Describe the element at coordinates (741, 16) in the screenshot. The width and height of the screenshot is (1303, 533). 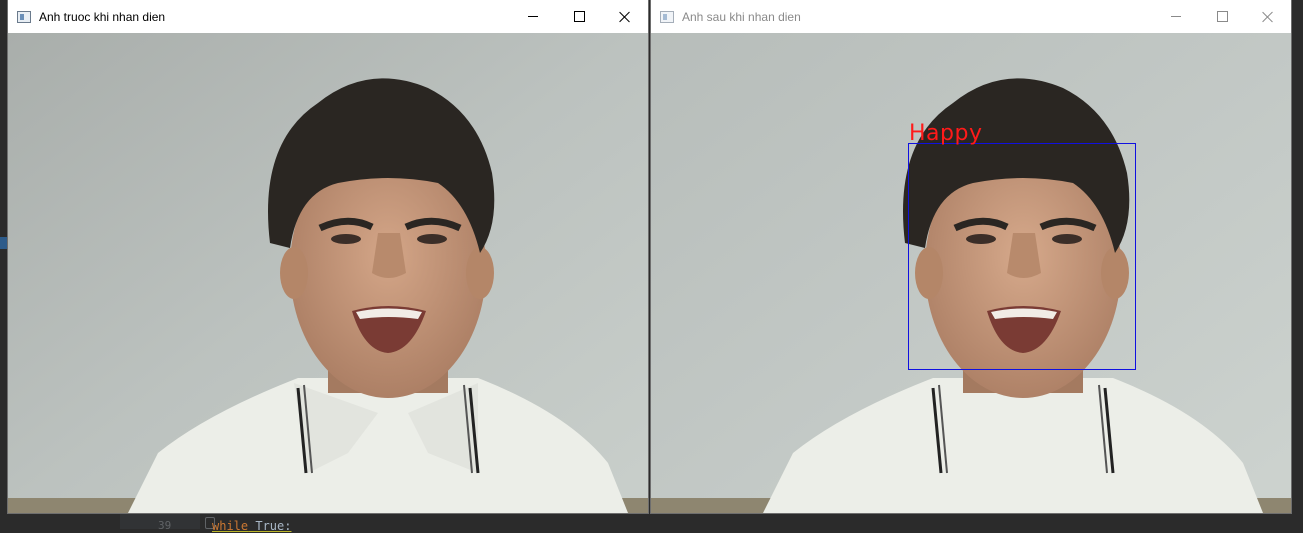
I see `window-title: Anh sau khi nhan dien` at that location.